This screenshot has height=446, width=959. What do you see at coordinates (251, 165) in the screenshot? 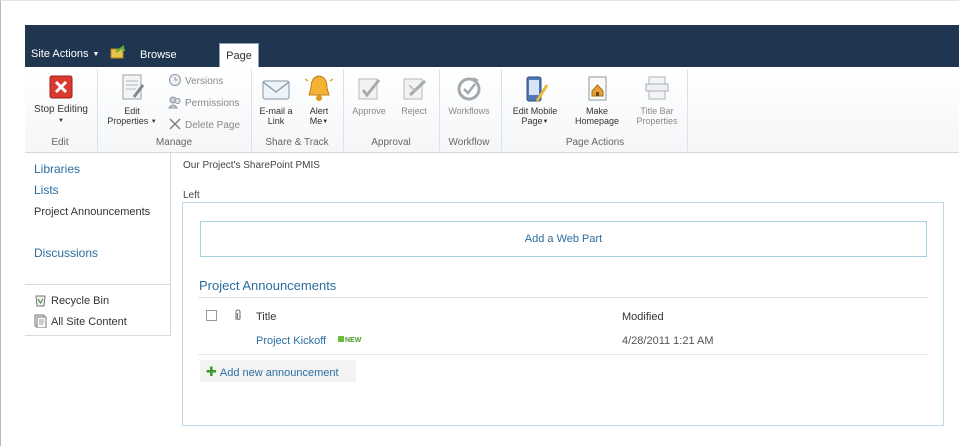
I see `page-breadcrumb: Our Project's SharePoint PMIS` at bounding box center [251, 165].